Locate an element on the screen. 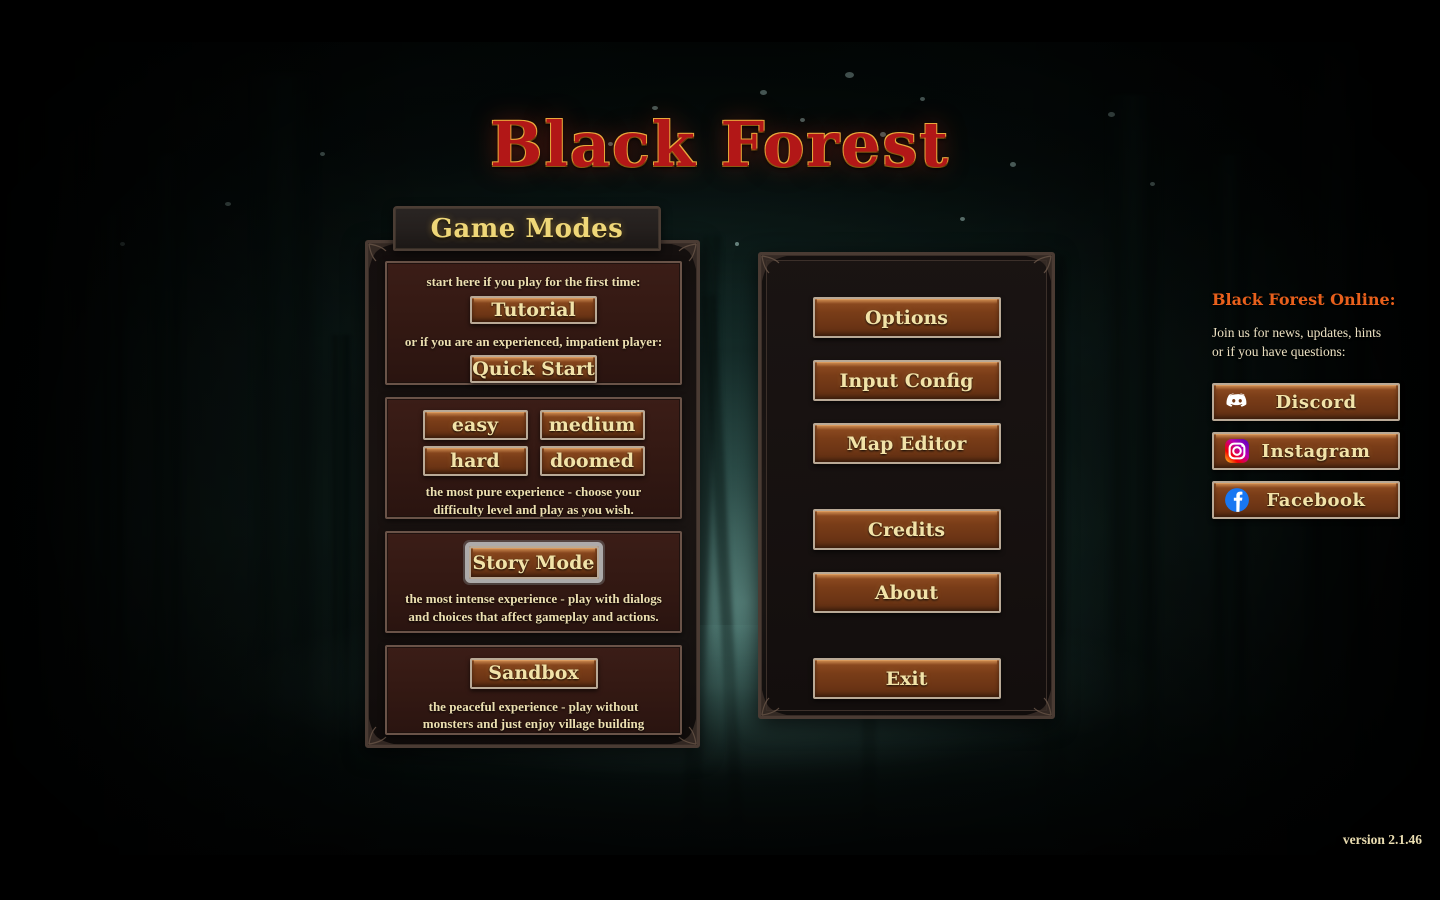 The image size is (1440, 900). sandbox-button: Sandbox is located at coordinates (533, 673).